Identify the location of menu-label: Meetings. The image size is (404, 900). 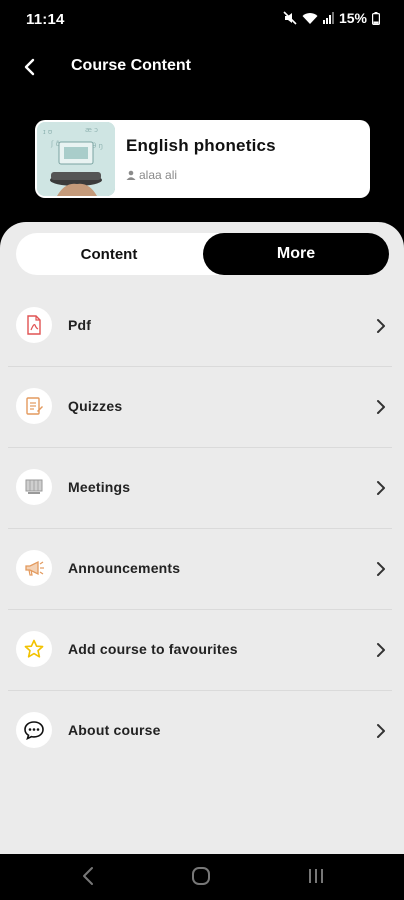
(99, 487).